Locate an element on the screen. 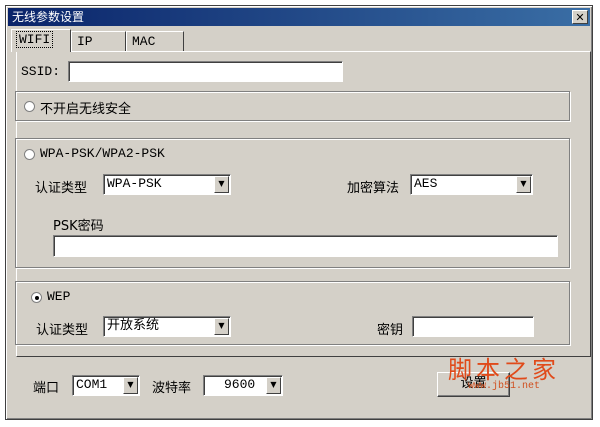  no-security-label: 不开启无线安全 is located at coordinates (86, 109).